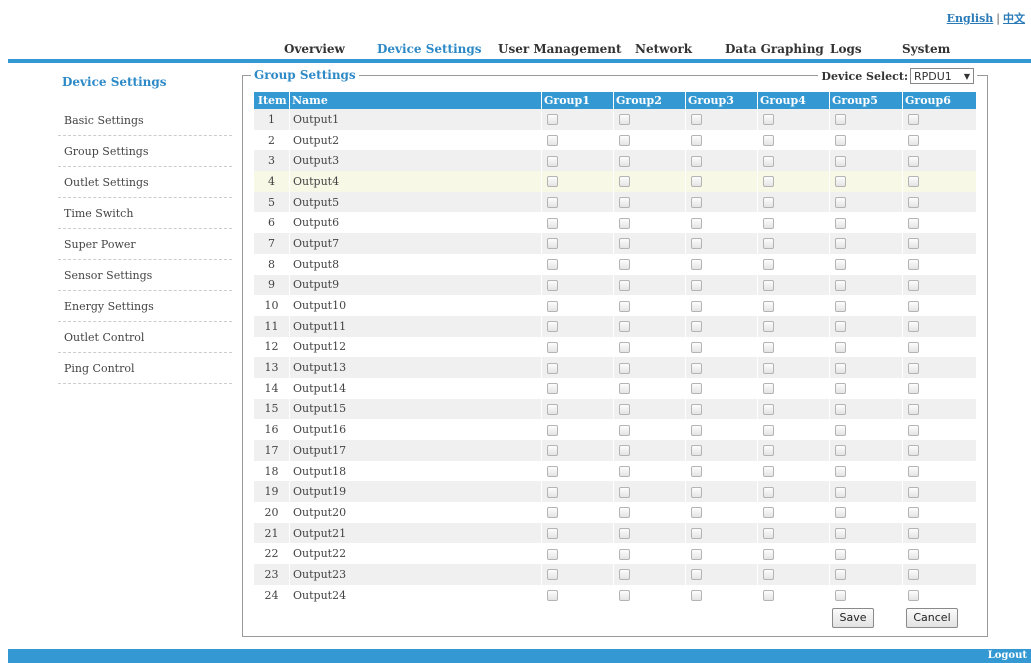 The image size is (1031, 663). I want to click on sidebar-item-energy-settings: Energy Settings, so click(145, 306).